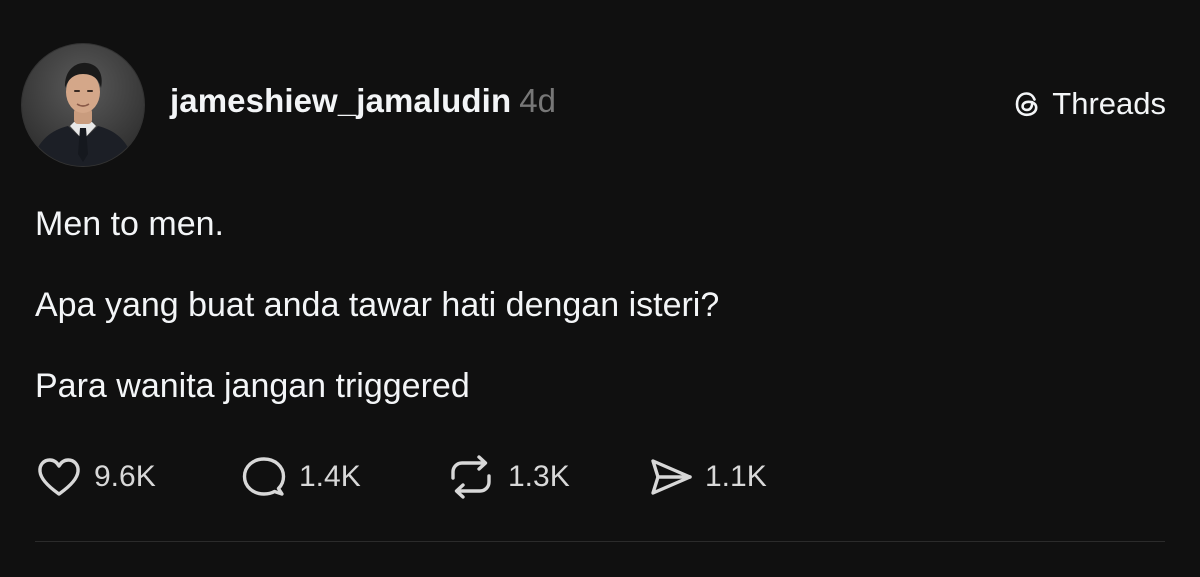  What do you see at coordinates (600, 541) in the screenshot?
I see `post-divider` at bounding box center [600, 541].